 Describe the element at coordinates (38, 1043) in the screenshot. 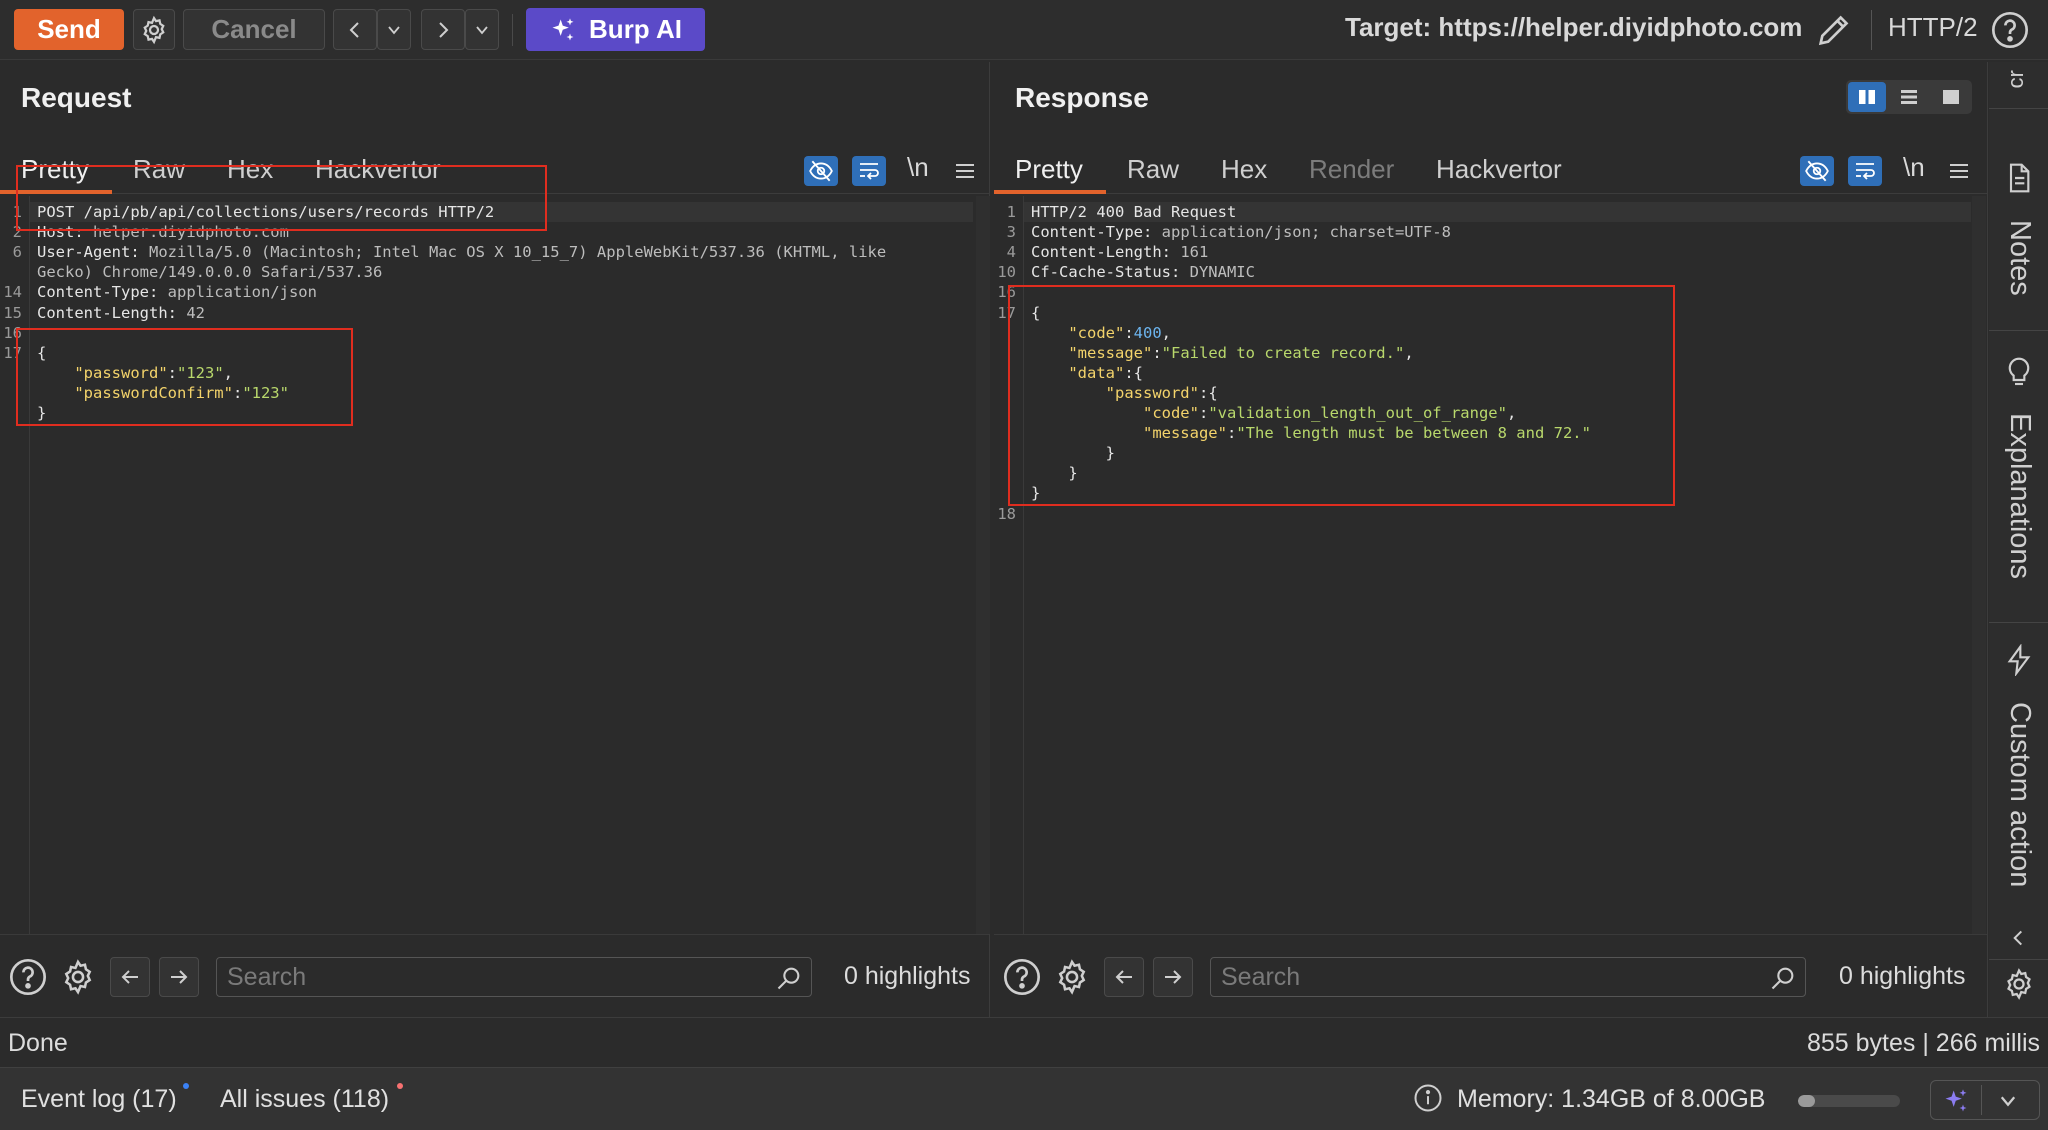

I see `status-text: Done` at that location.